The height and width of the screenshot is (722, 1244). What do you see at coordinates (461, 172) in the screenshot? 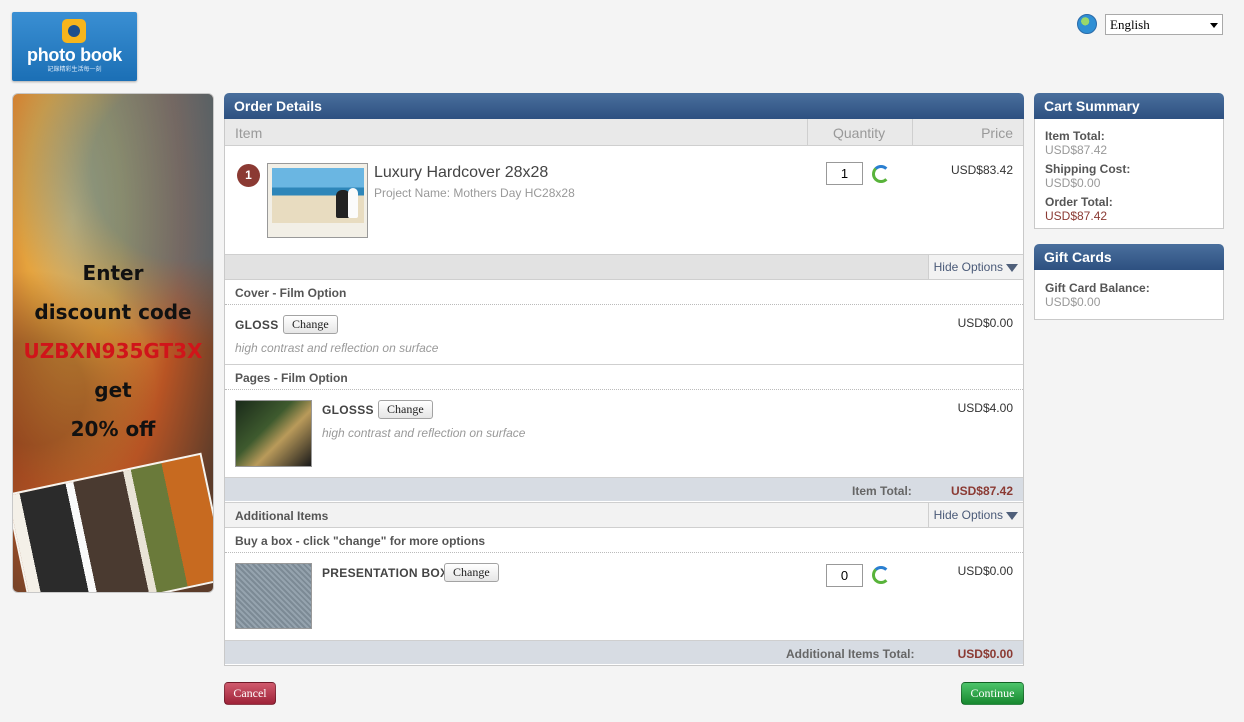
I see `product-name: Luxury Hardcover 28x28` at bounding box center [461, 172].